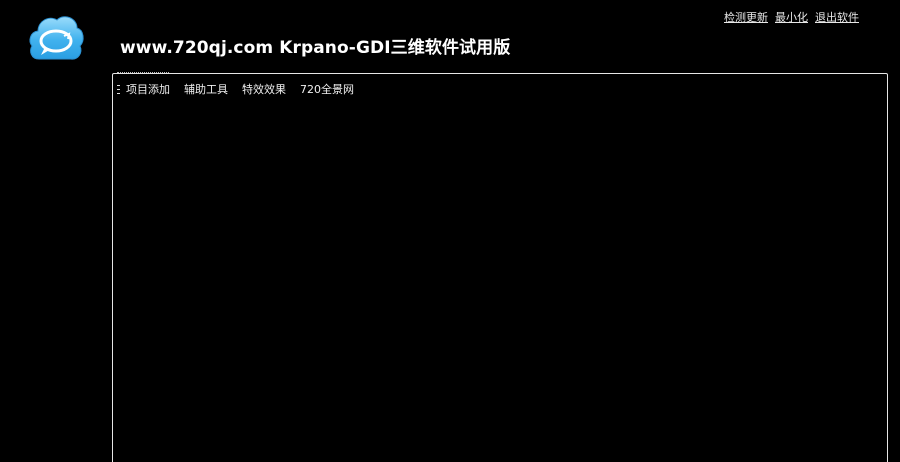 The height and width of the screenshot is (462, 900). I want to click on menu-item-720qj: 720全景网, so click(327, 89).